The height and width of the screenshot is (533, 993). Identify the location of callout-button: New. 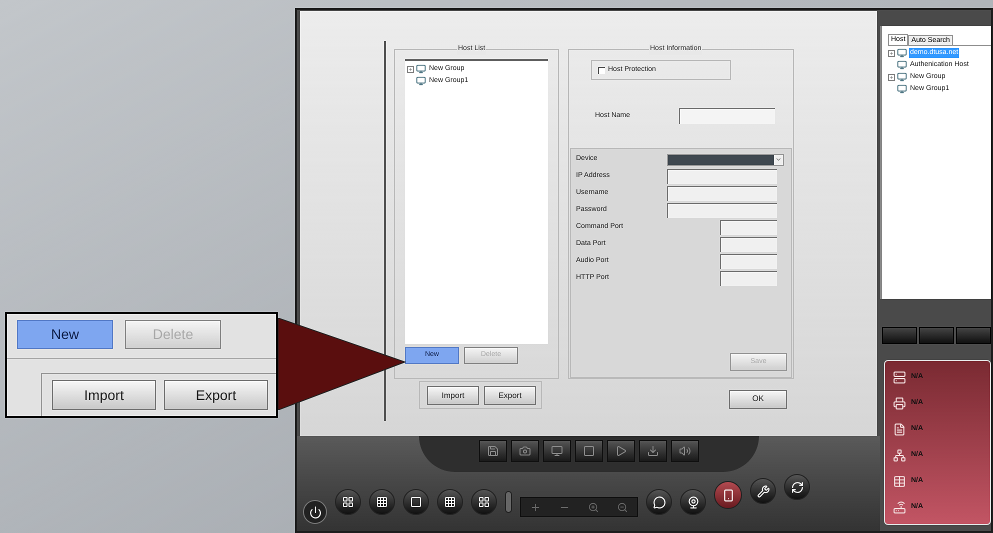
(65, 334).